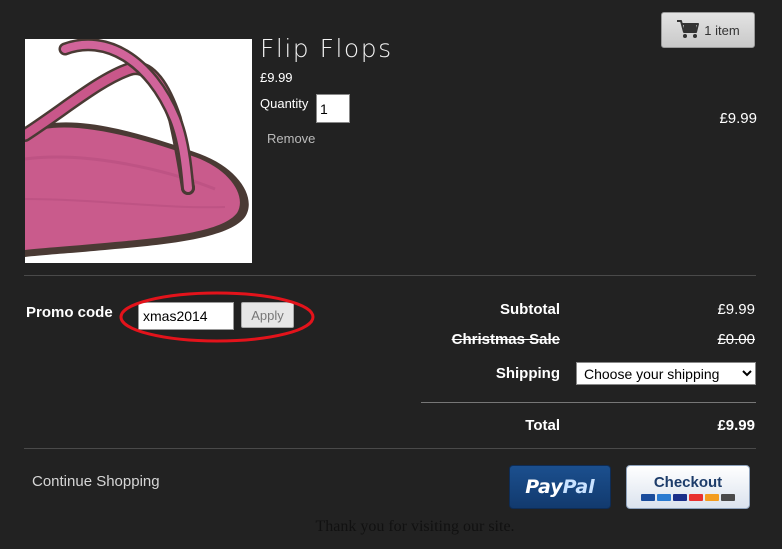 Image resolution: width=782 pixels, height=549 pixels. I want to click on visa-card-icon, so click(680, 497).